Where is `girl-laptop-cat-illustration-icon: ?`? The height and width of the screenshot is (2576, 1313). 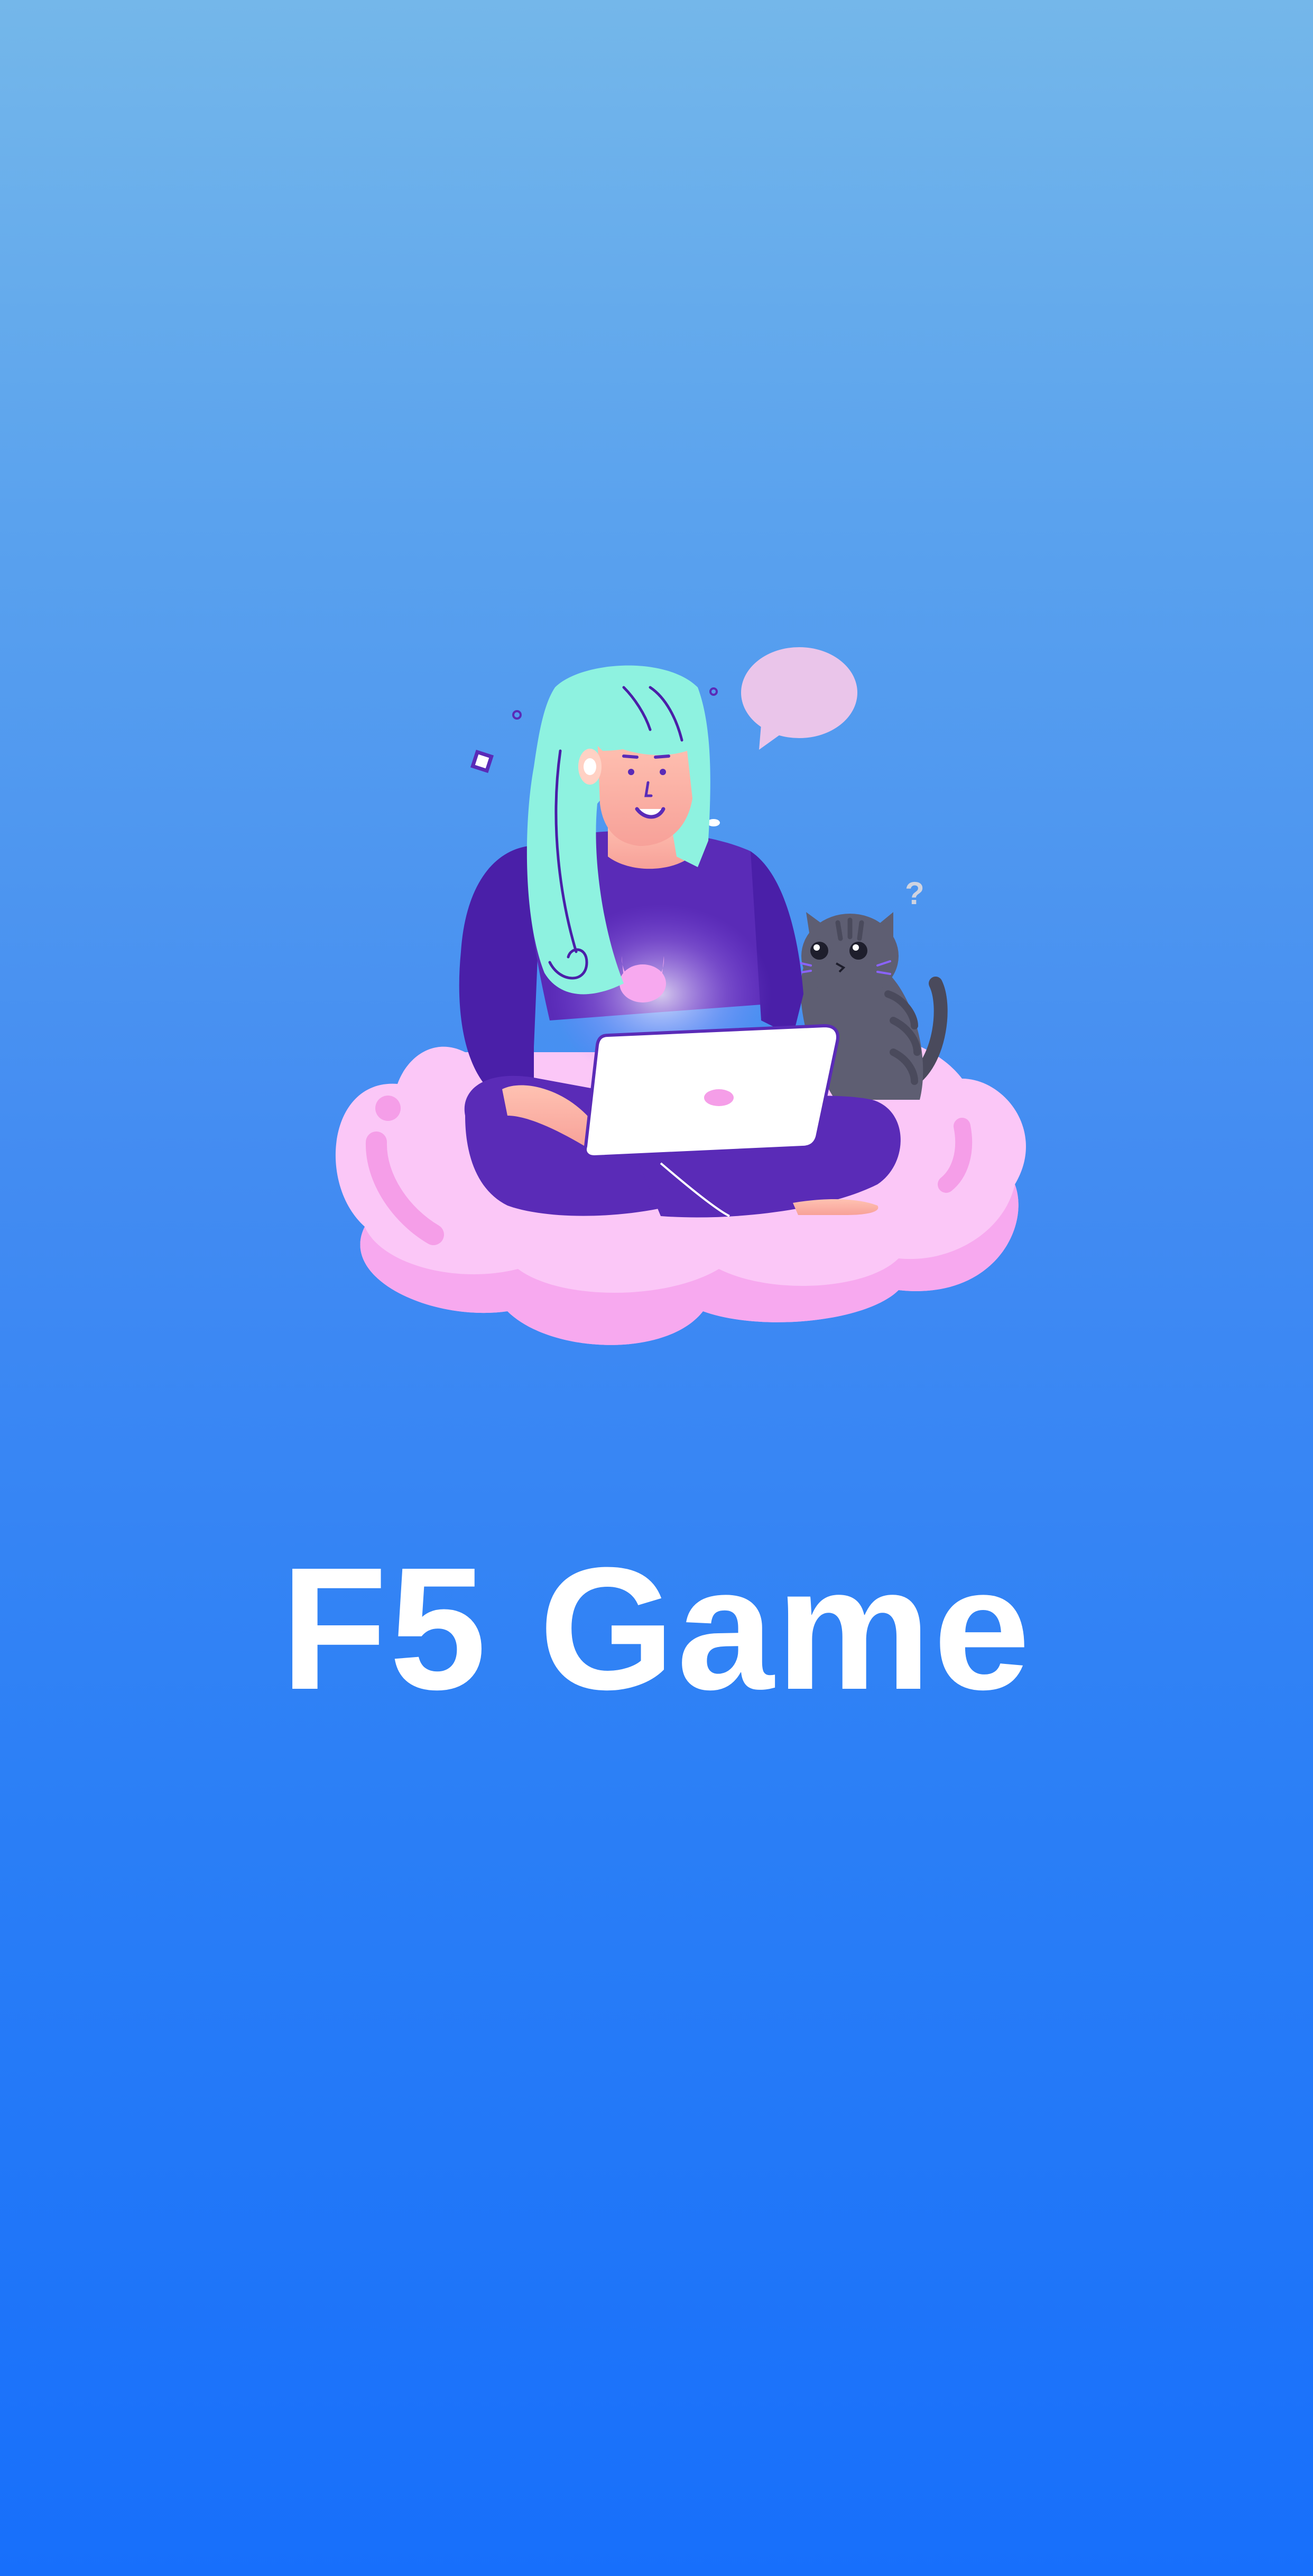 girl-laptop-cat-illustration-icon: ? is located at coordinates (681, 996).